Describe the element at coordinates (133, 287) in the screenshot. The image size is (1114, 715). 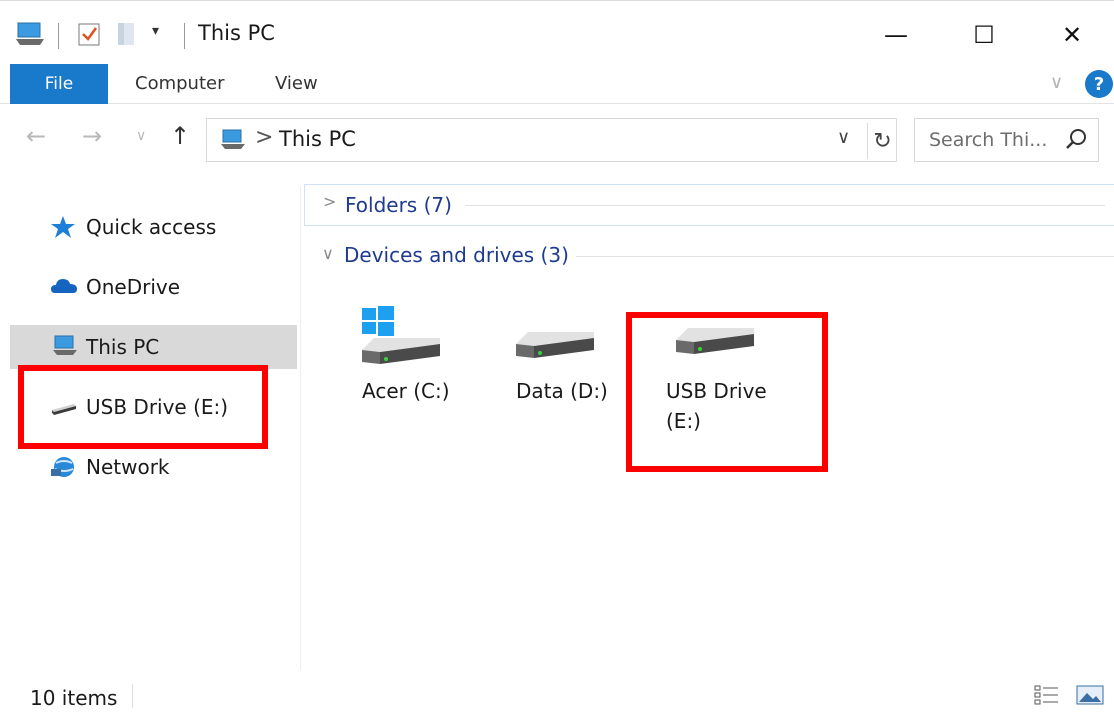
I see `sidebar-item-label: OneDrive` at that location.